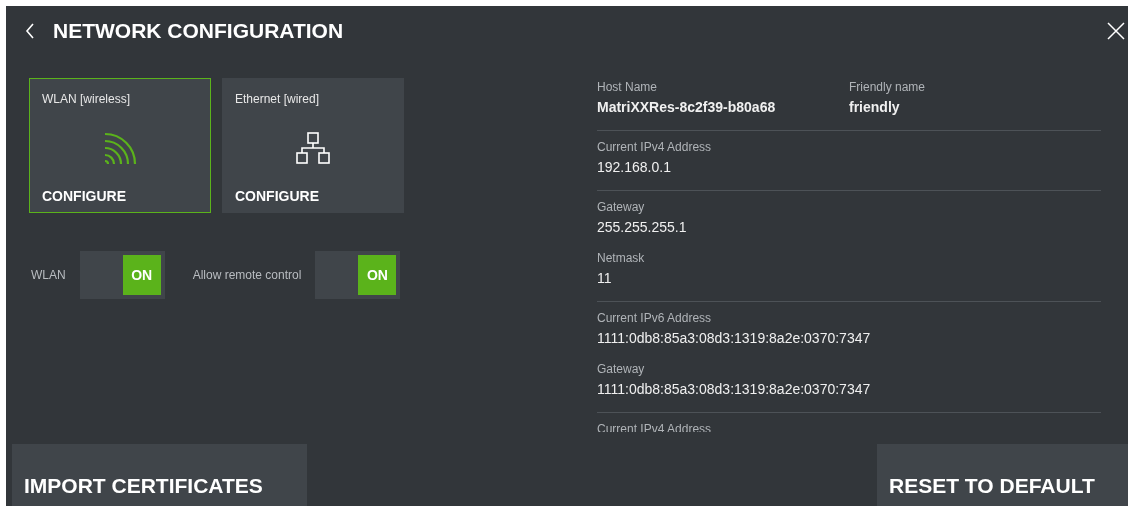  I want to click on back-icon, so click(30, 31).